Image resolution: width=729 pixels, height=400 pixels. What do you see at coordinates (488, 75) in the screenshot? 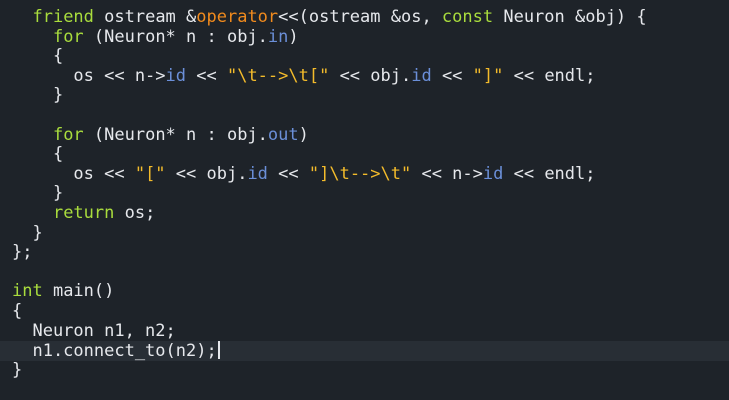
I see `code-token: "]"` at bounding box center [488, 75].